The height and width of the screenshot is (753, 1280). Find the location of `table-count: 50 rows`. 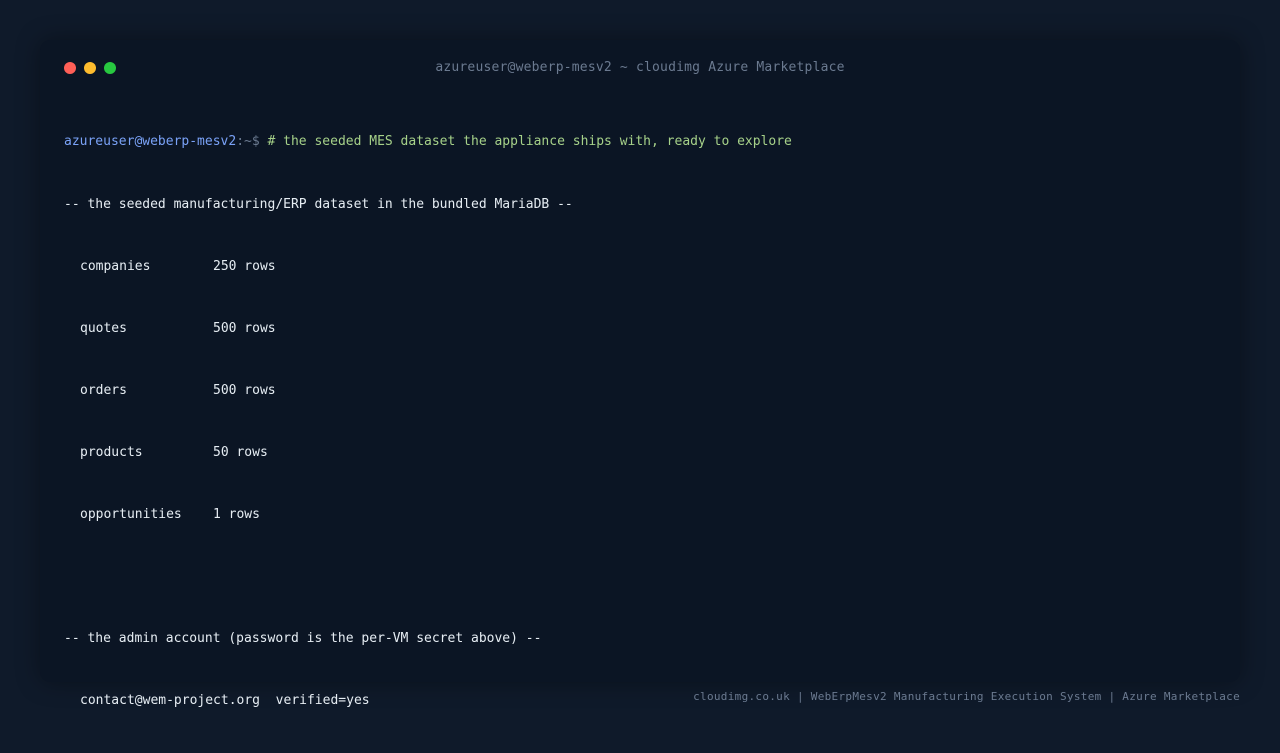

table-count: 50 rows is located at coordinates (240, 452).